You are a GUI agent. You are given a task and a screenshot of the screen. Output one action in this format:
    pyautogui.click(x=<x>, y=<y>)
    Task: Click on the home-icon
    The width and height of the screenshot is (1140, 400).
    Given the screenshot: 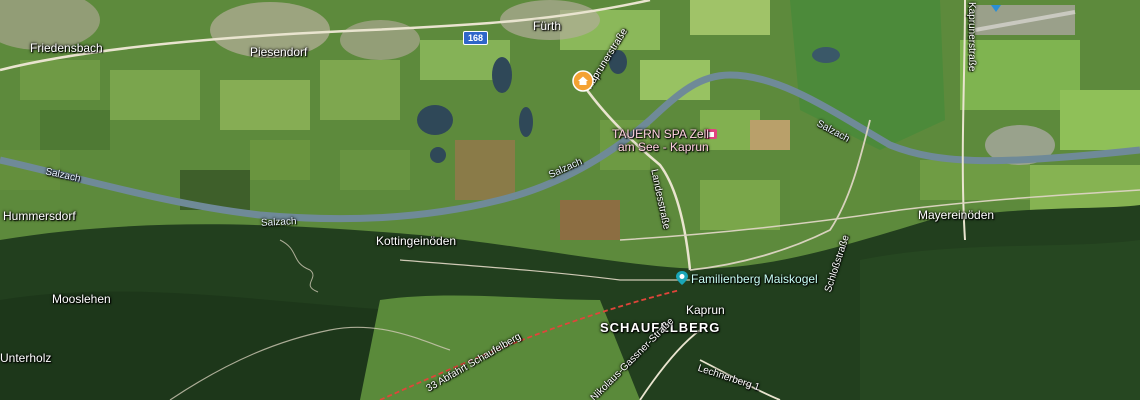 What is the action you would take?
    pyautogui.click(x=583, y=81)
    